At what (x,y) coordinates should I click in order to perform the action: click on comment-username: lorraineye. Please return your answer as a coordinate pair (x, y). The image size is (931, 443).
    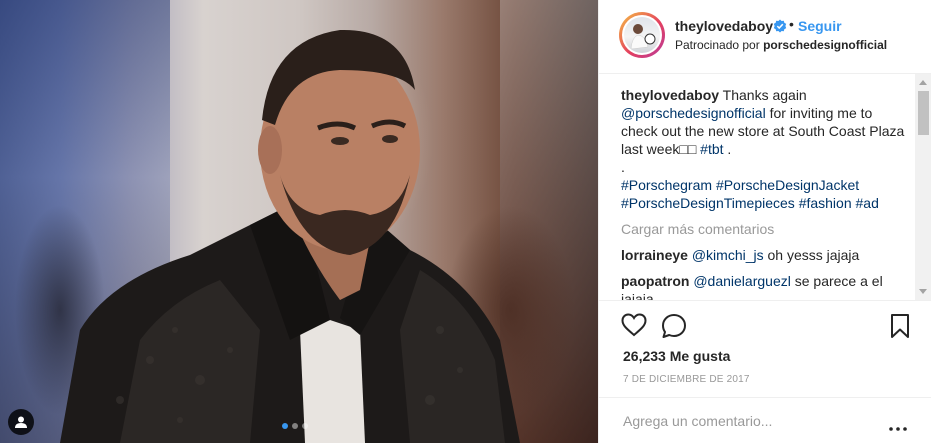
    Looking at the image, I should click on (654, 255).